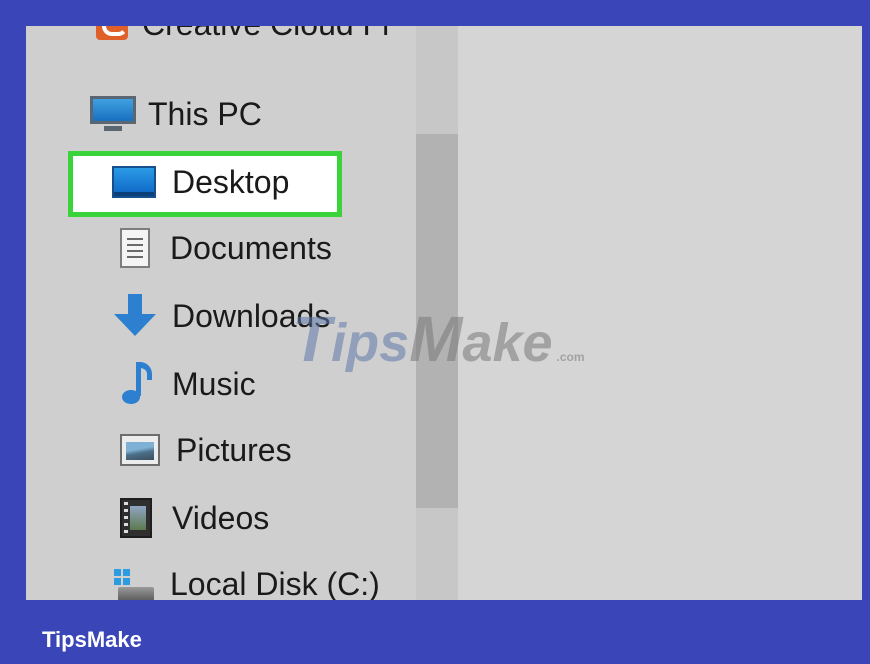 The height and width of the screenshot is (664, 870). Describe the element at coordinates (221, 518) in the screenshot. I see `nav-item-label: Videos` at that location.